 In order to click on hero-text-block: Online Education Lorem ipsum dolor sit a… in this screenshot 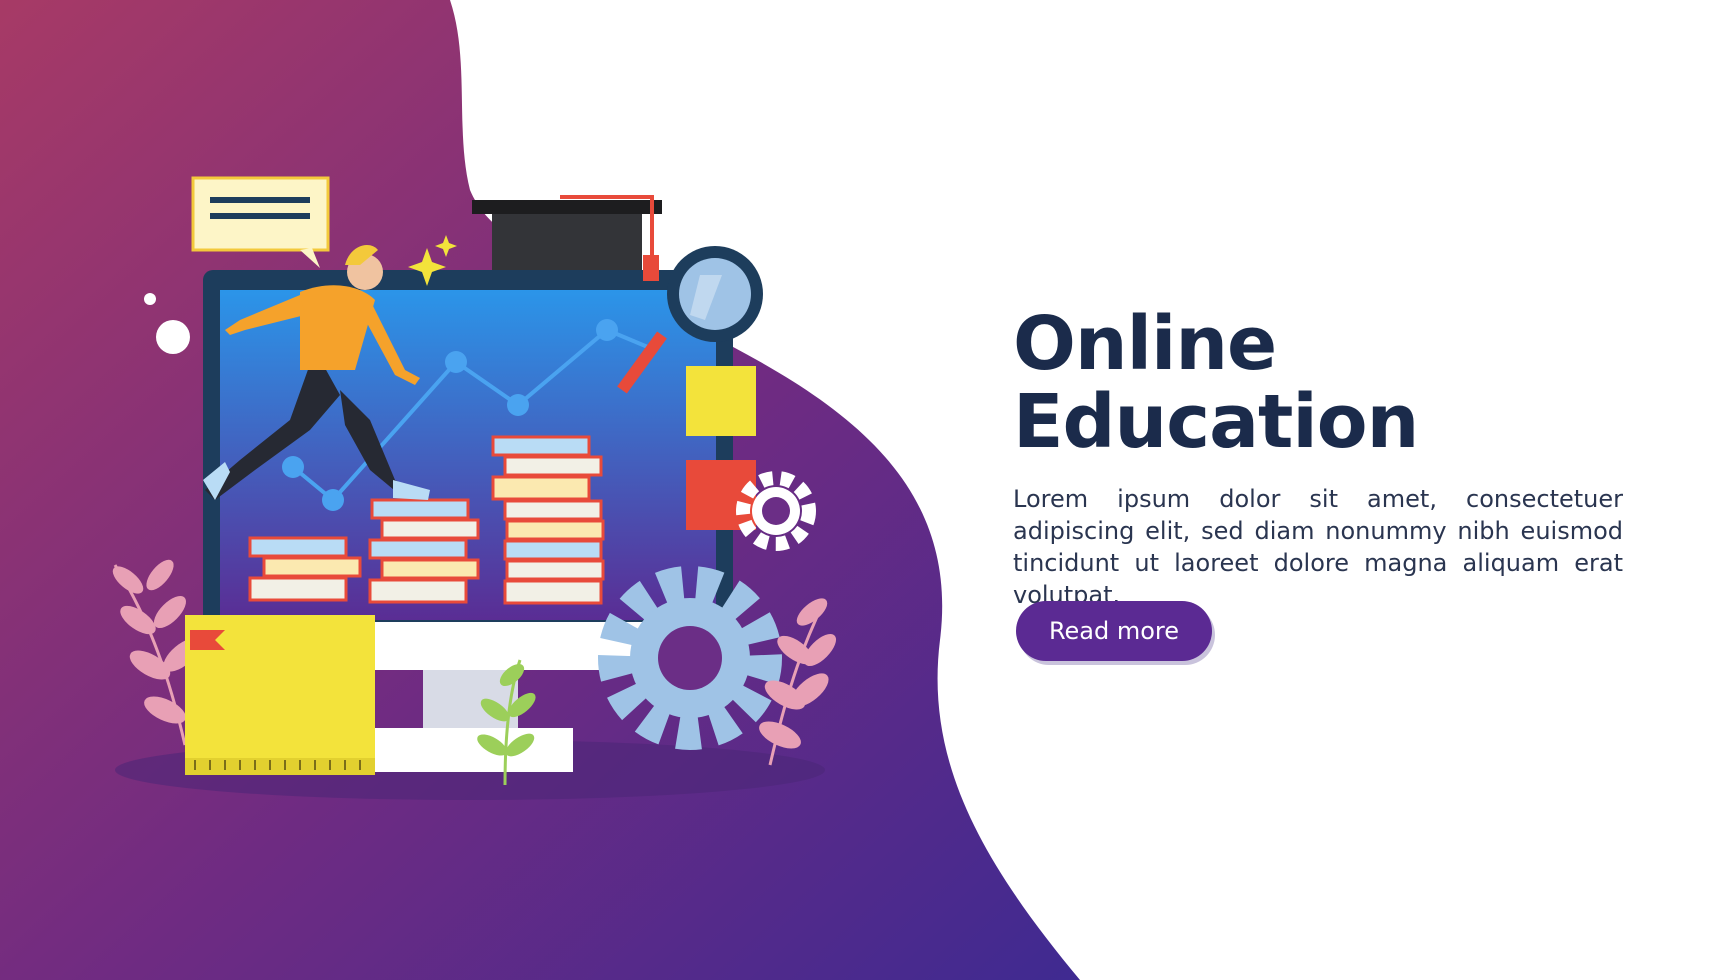, I will do `click(1333, 458)`.